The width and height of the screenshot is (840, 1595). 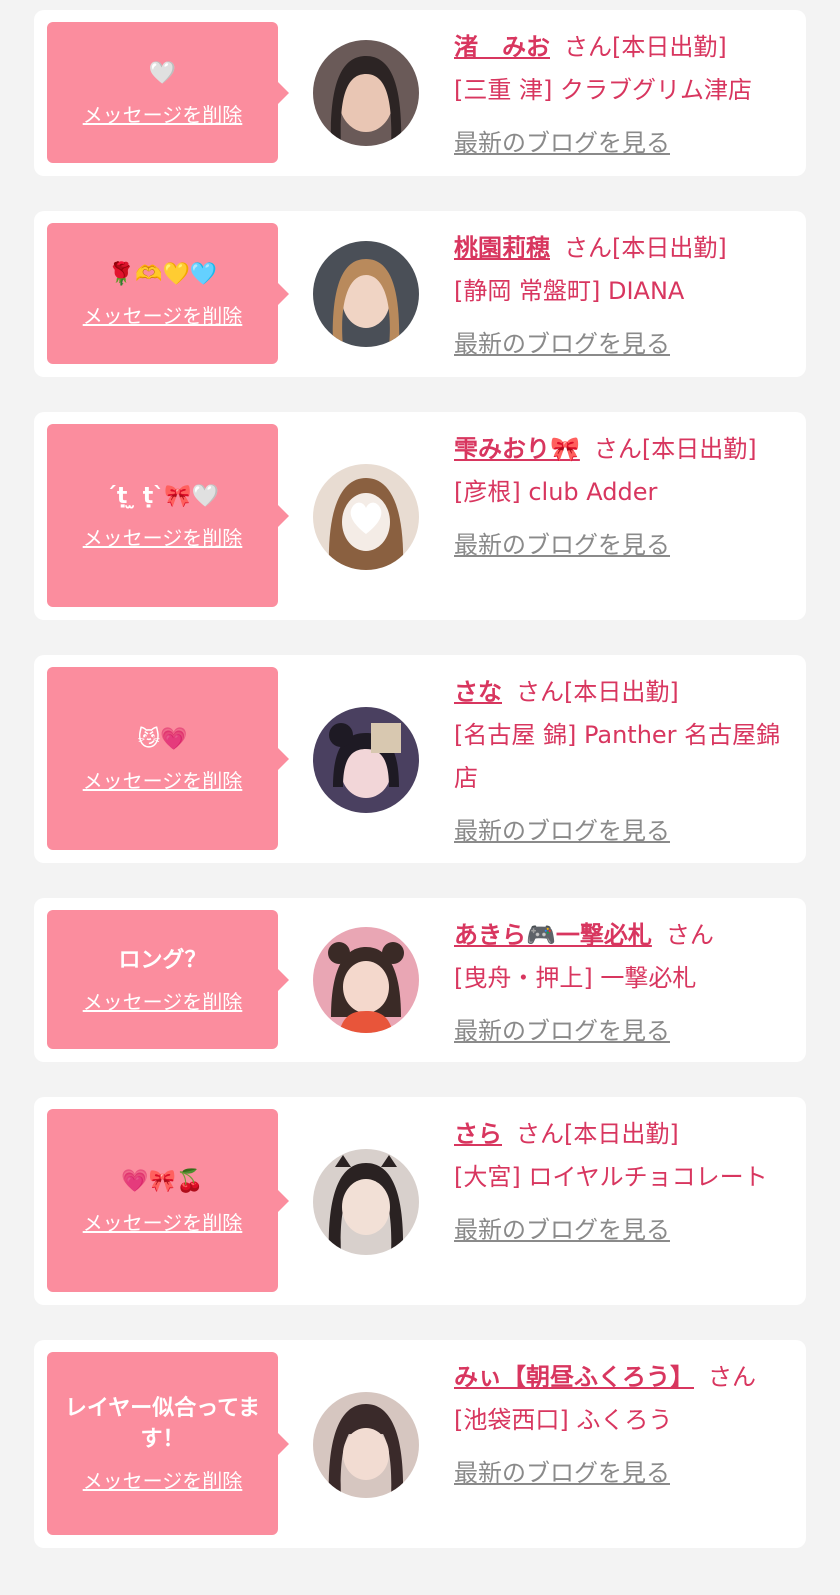 I want to click on shop-info: [彦根] club Adder, so click(x=556, y=492).